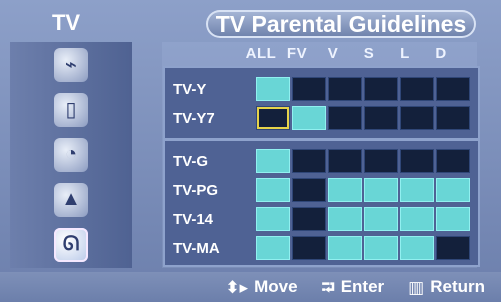 The image size is (501, 302). I want to click on column-header-fv: FV, so click(297, 53).